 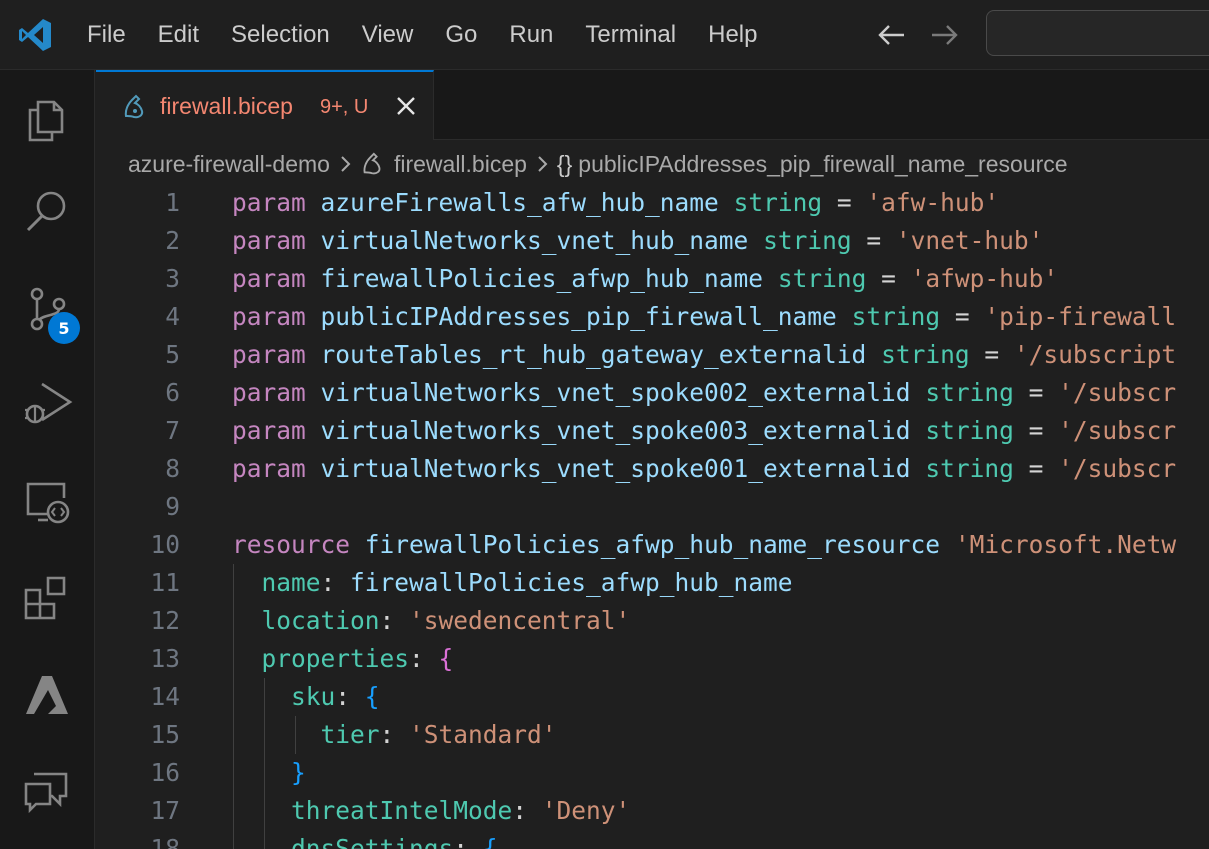 I want to click on code-line: 16 }, so click(x=652, y=773).